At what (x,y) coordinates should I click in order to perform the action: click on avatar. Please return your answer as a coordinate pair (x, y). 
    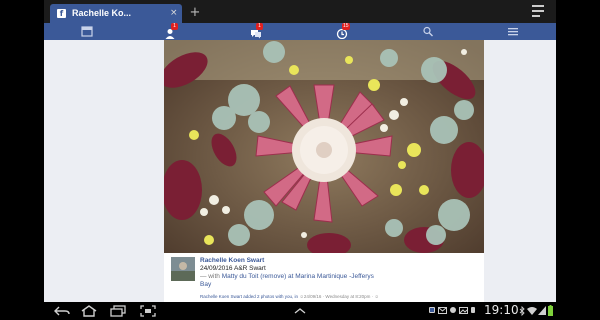
    Looking at the image, I should click on (183, 269).